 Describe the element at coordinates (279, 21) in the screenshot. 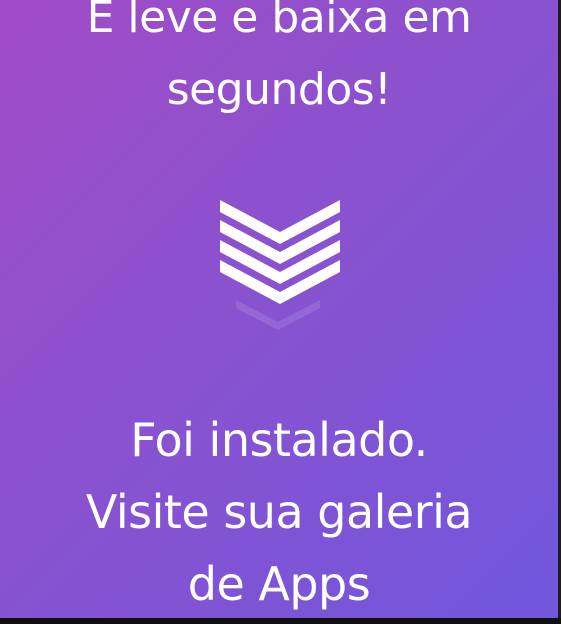

I see `headline-line-1: É leve e baixa em` at that location.